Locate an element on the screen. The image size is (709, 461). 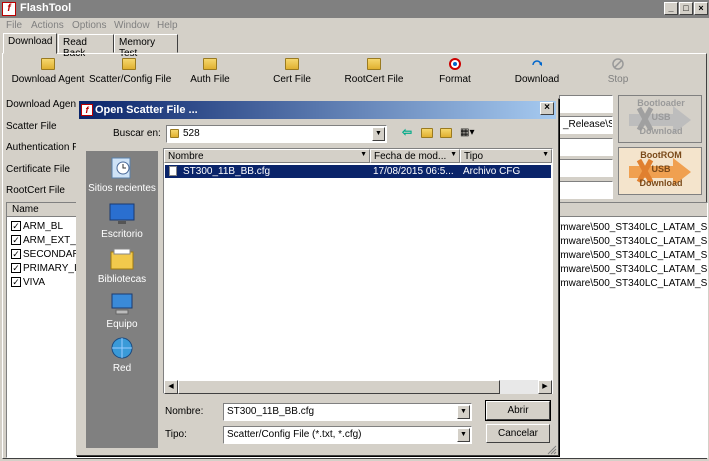
list-item: ✓ PRIMARY_I is located at coordinates (44, 270).